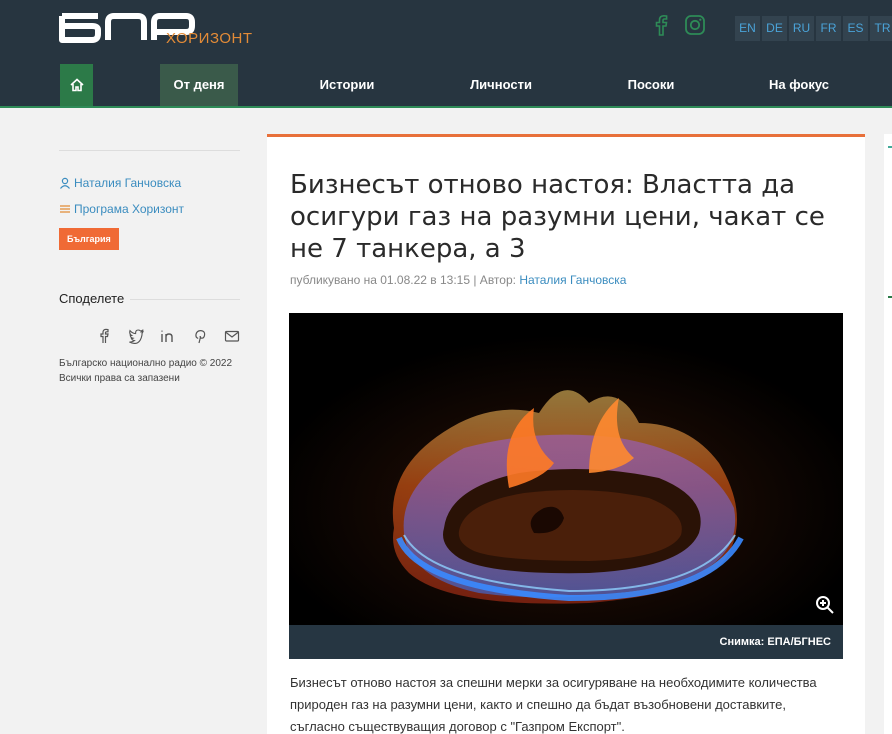 The image size is (892, 734). I want to click on share-icons, so click(168, 336).